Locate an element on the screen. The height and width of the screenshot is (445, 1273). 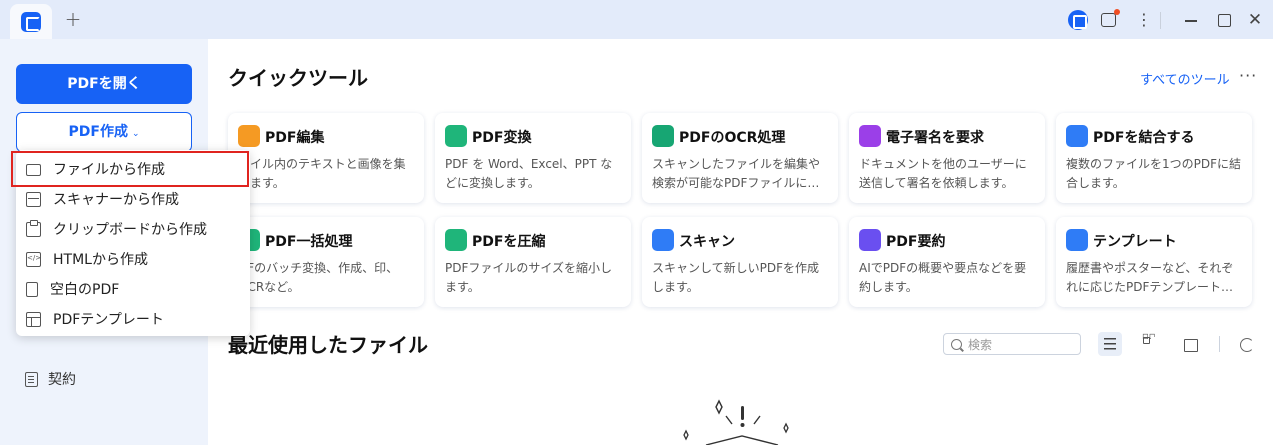
tool-card-title: PDFを圧縮 is located at coordinates (509, 242).